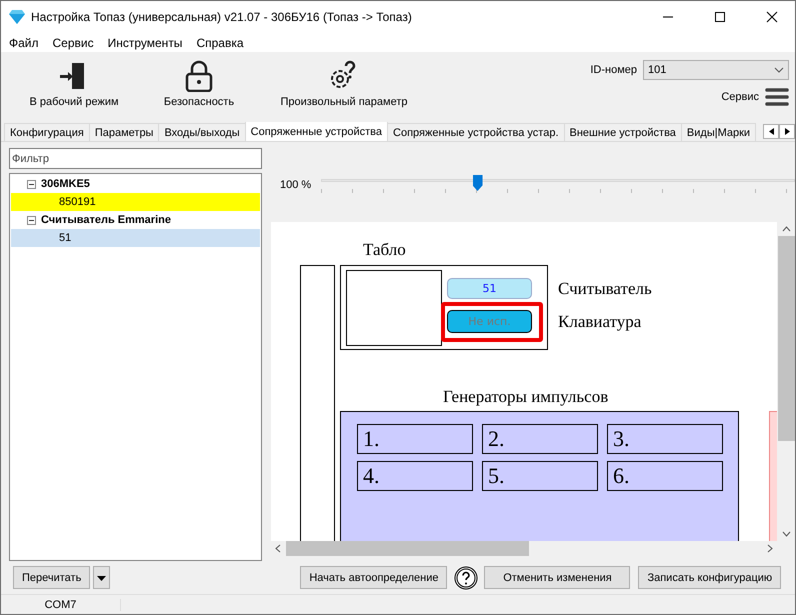  I want to click on toolbar-button: Произвольный параметр, so click(344, 84).